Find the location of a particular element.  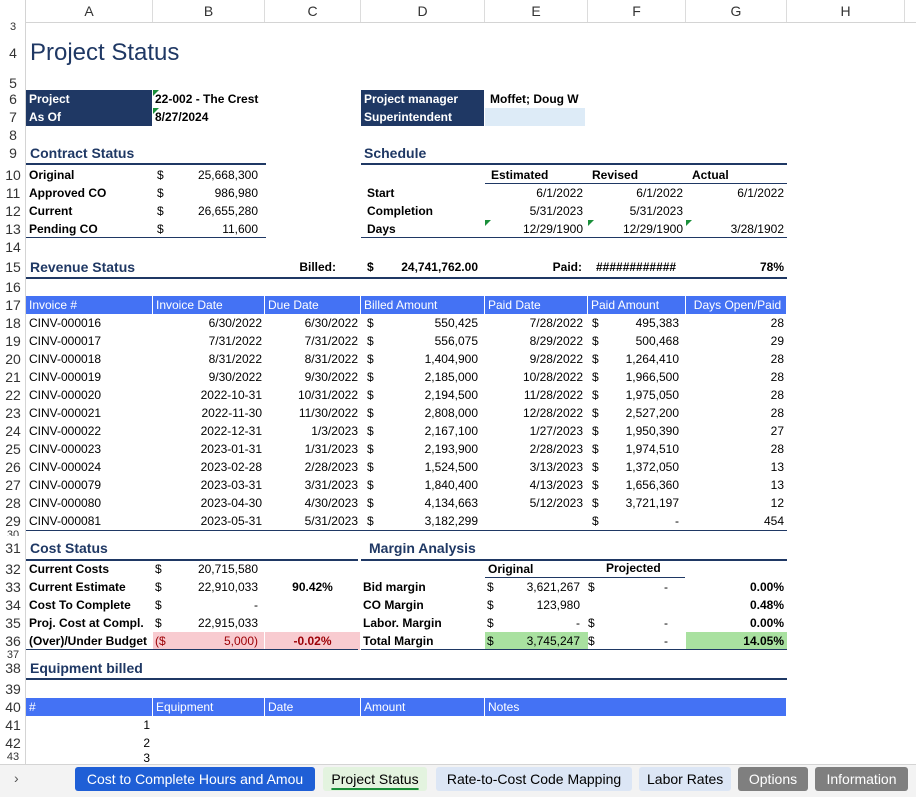

cost-value: 22,915,033 is located at coordinates (215, 623).